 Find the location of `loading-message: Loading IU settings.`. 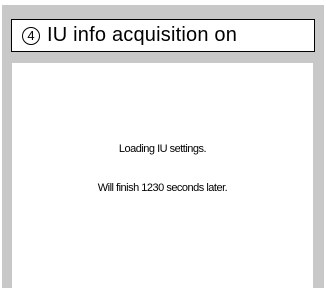

loading-message: Loading IU settings. is located at coordinates (162, 149).